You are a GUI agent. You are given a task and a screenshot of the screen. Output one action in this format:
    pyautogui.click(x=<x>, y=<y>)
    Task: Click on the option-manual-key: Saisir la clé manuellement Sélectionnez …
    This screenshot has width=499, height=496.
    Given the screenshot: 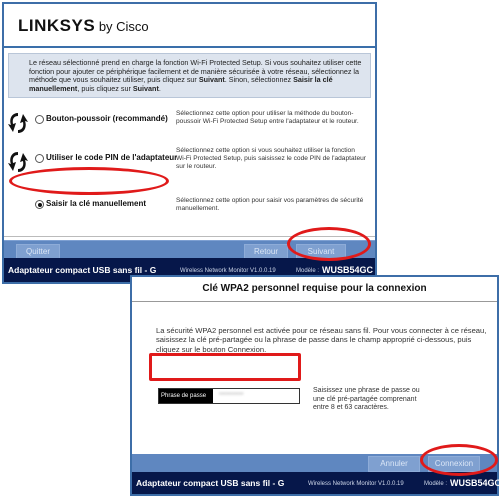 What is the action you would take?
    pyautogui.click(x=189, y=207)
    